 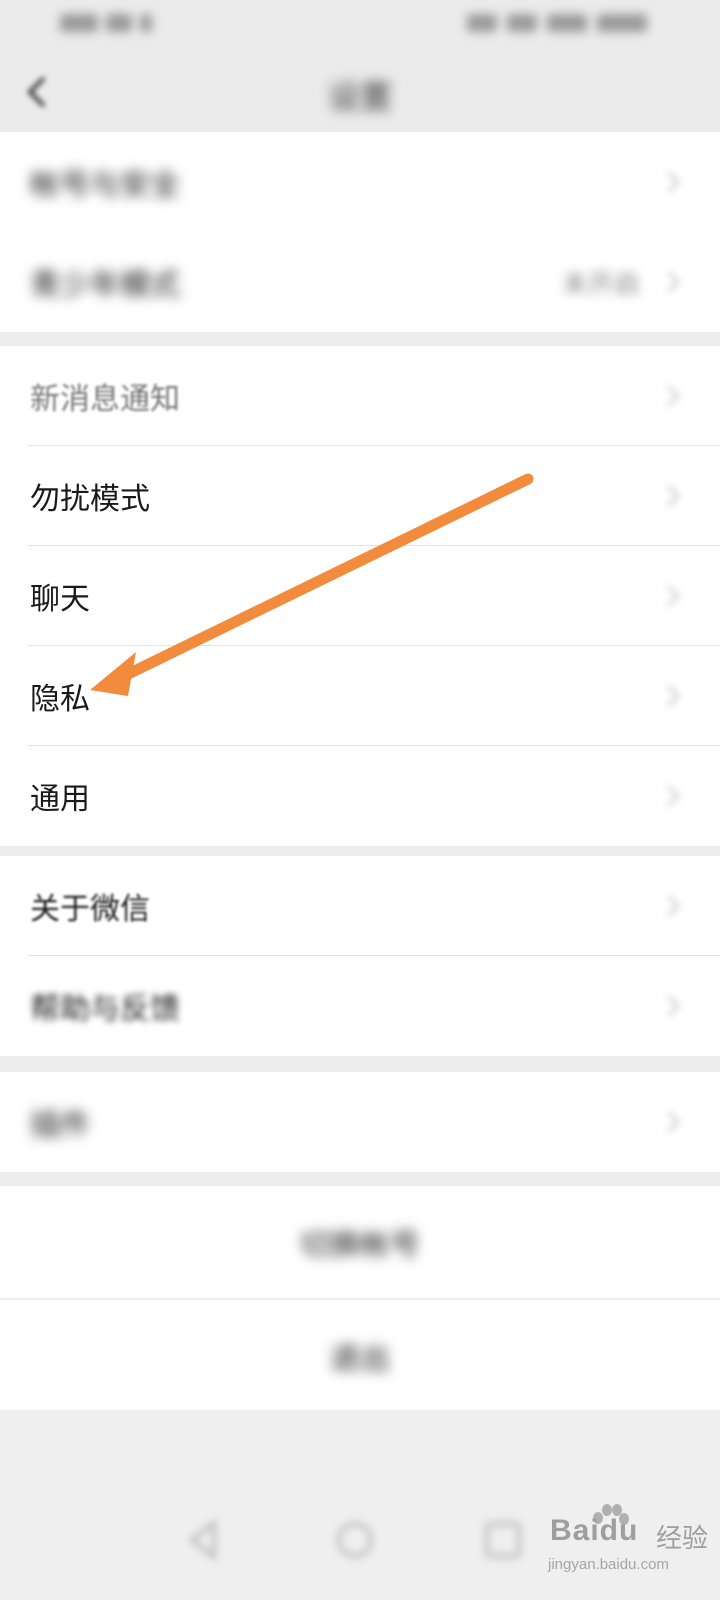 What do you see at coordinates (60, 699) in the screenshot?
I see `list-item-label: 隐私` at bounding box center [60, 699].